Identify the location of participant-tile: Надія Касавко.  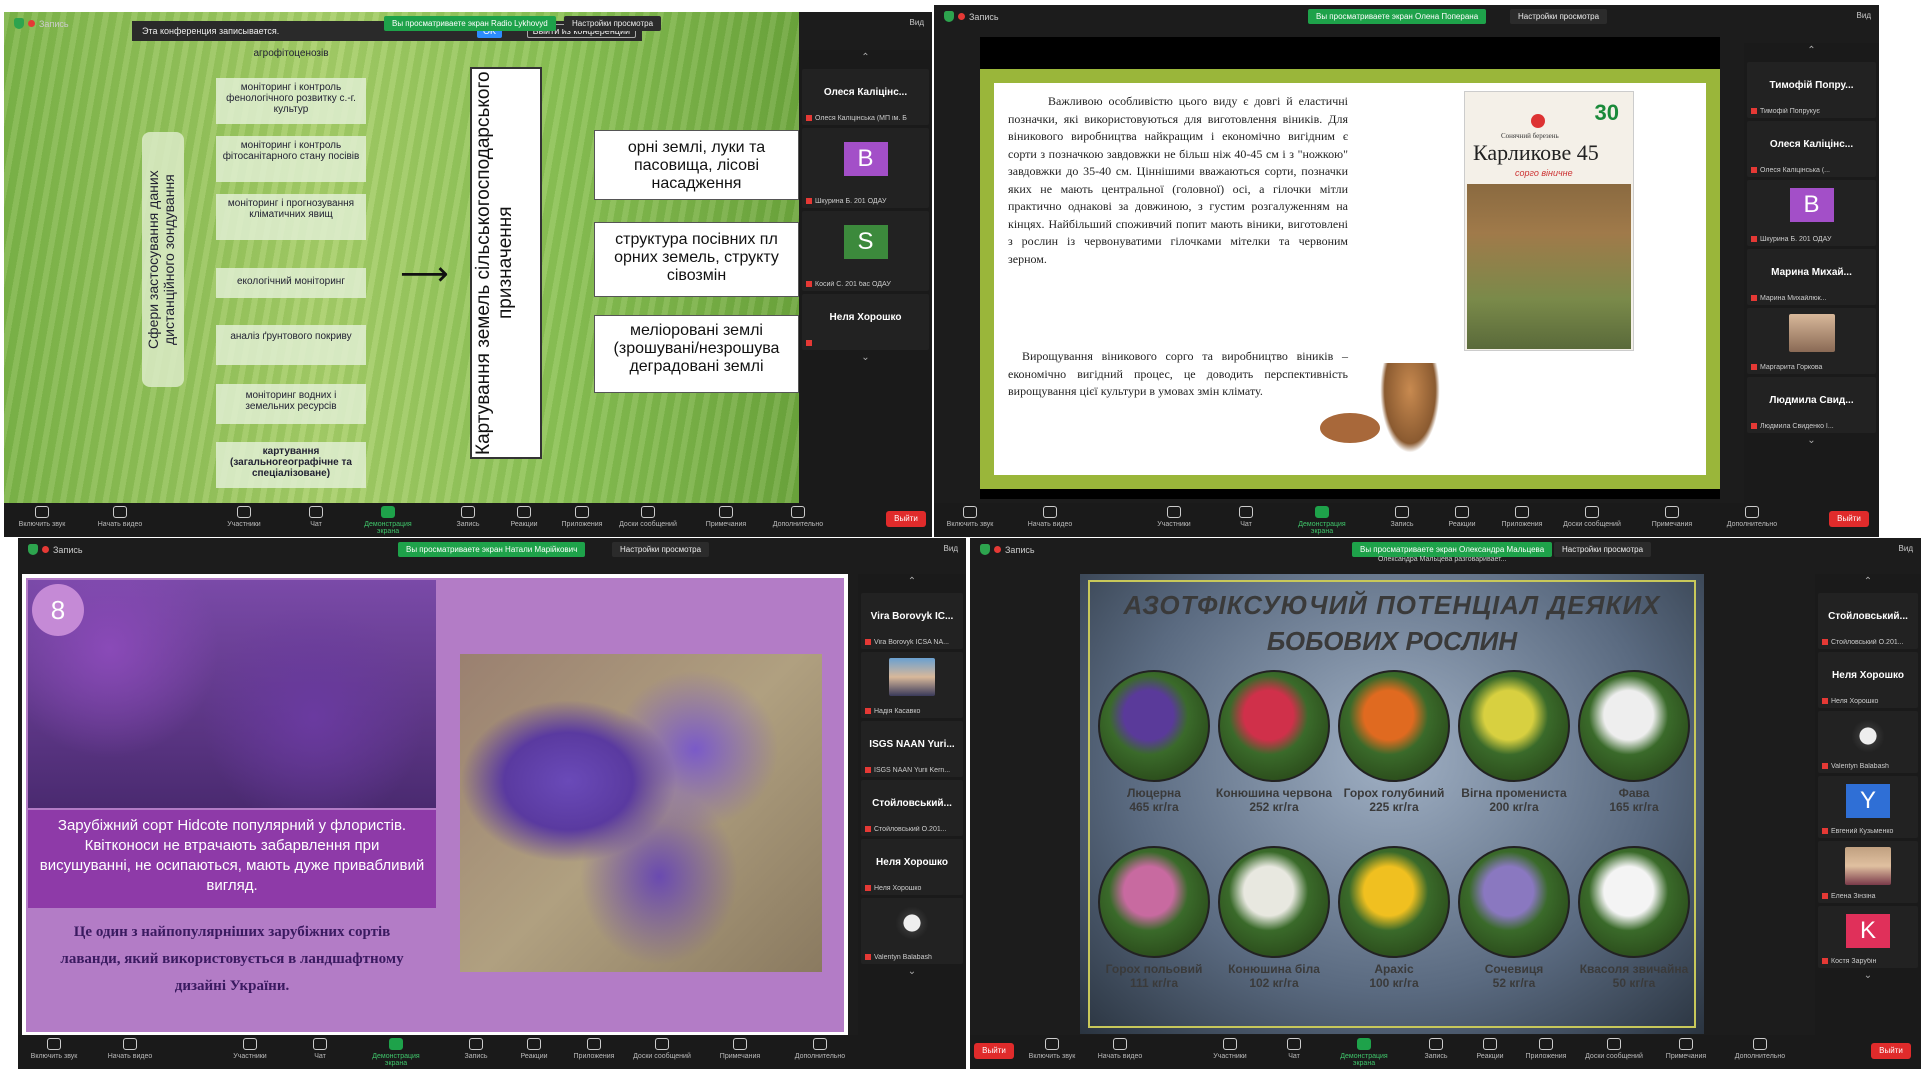
(912, 685).